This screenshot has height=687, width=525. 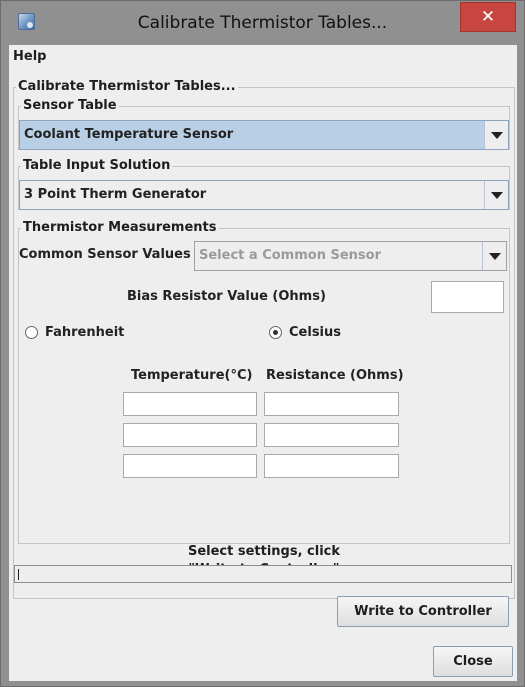 I want to click on common-sensor-dropdown-button, so click(x=494, y=256).